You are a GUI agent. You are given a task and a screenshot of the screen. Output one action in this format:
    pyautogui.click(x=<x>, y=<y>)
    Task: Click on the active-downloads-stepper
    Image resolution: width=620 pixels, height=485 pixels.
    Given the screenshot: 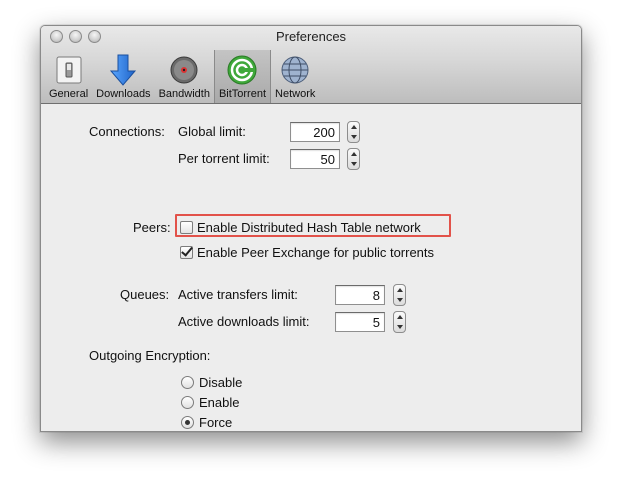 What is the action you would take?
    pyautogui.click(x=399, y=322)
    